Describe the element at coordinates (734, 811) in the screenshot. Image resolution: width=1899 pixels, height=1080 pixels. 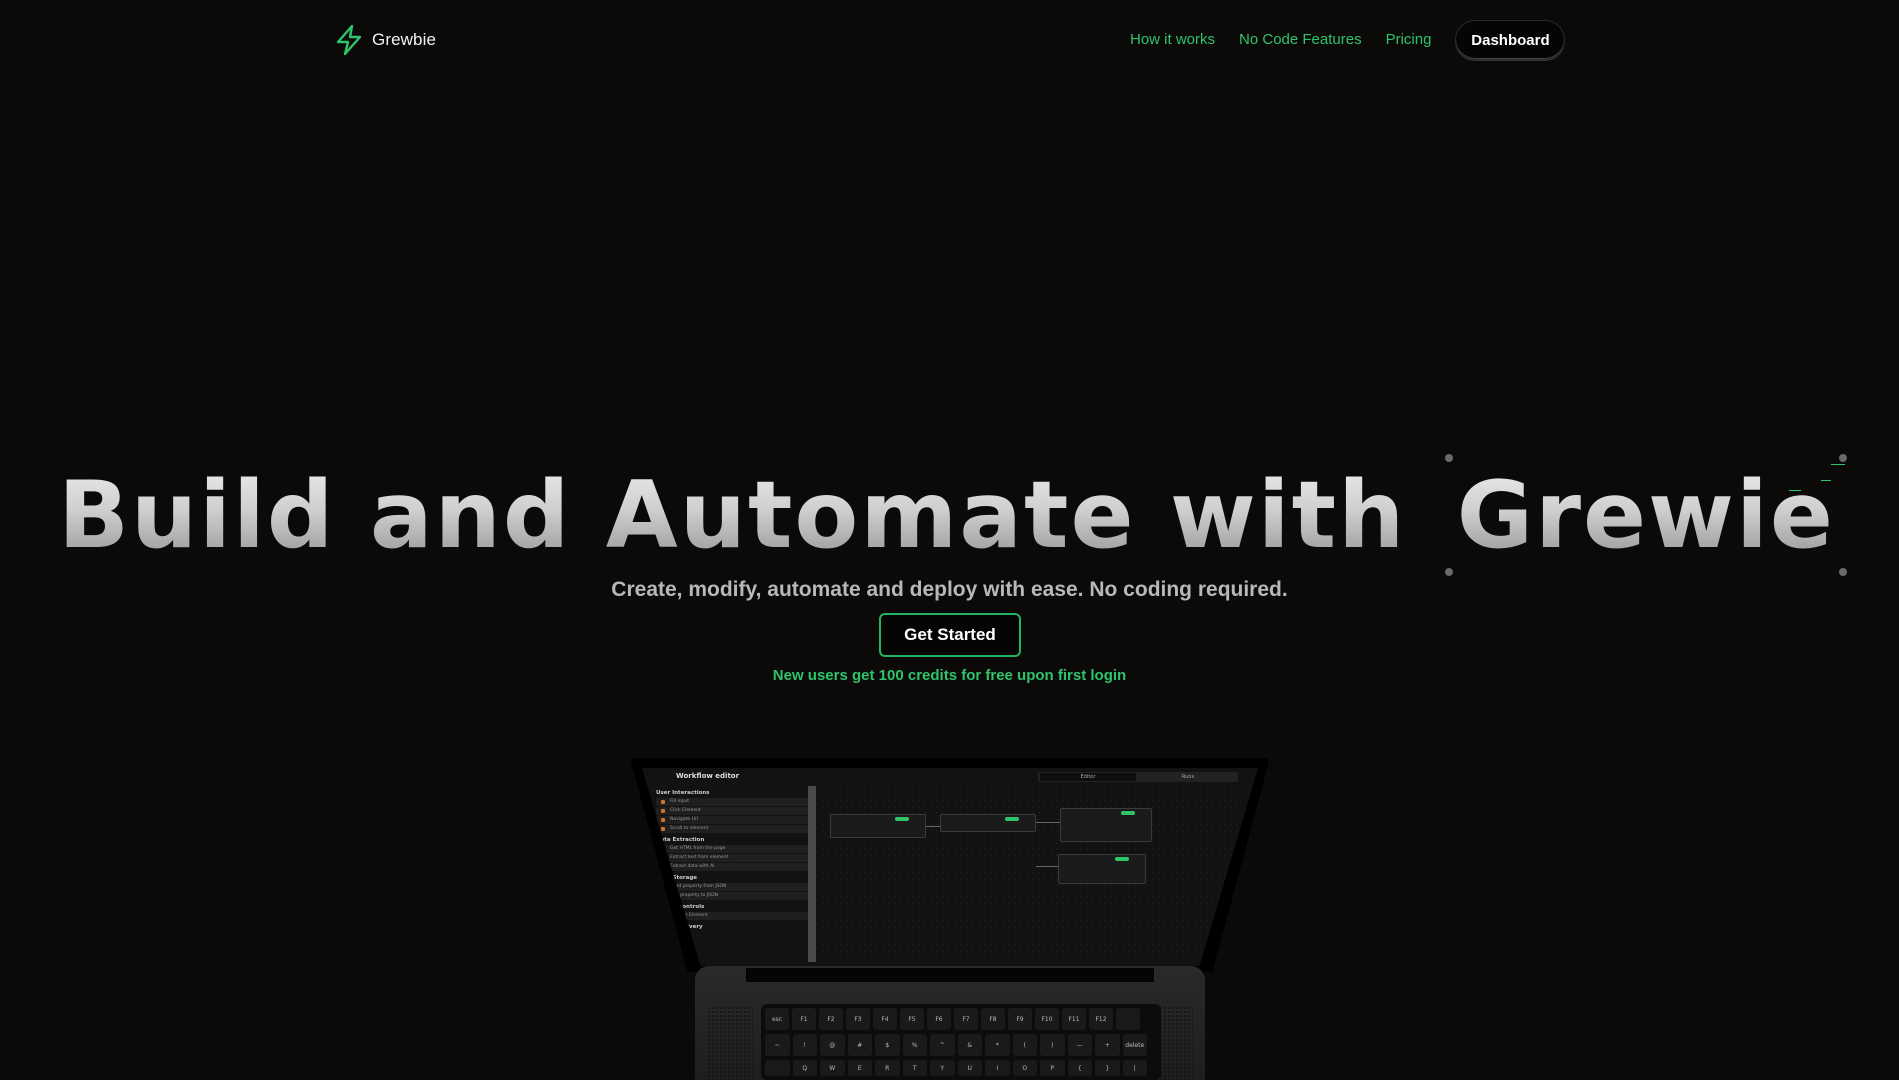
I see `task-item: Click Element` at that location.